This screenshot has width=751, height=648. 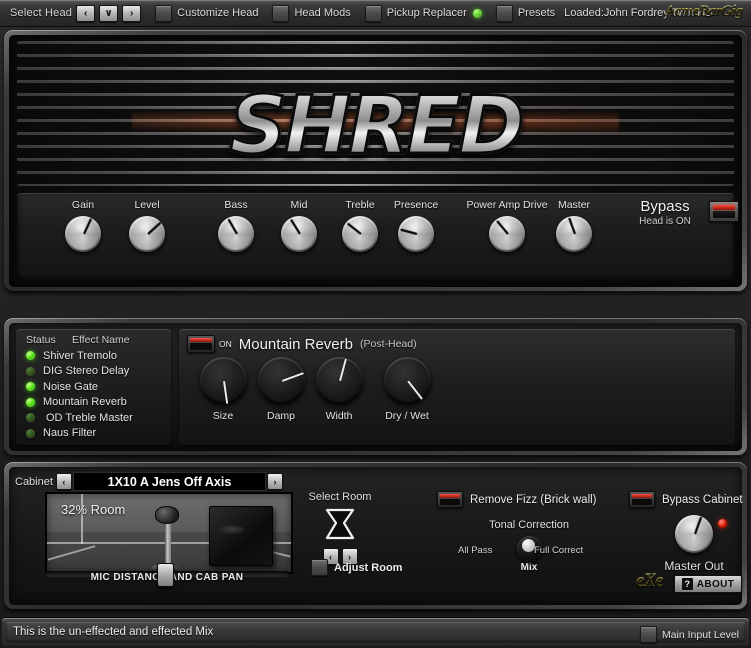 I want to click on effect-detail-header: ON Mountain Reverb (Post-Head), so click(x=457, y=341).